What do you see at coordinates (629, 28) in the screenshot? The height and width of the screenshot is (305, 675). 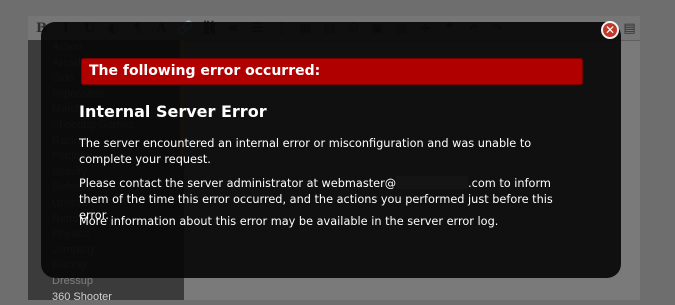 I see `document-icon: ▤` at bounding box center [629, 28].